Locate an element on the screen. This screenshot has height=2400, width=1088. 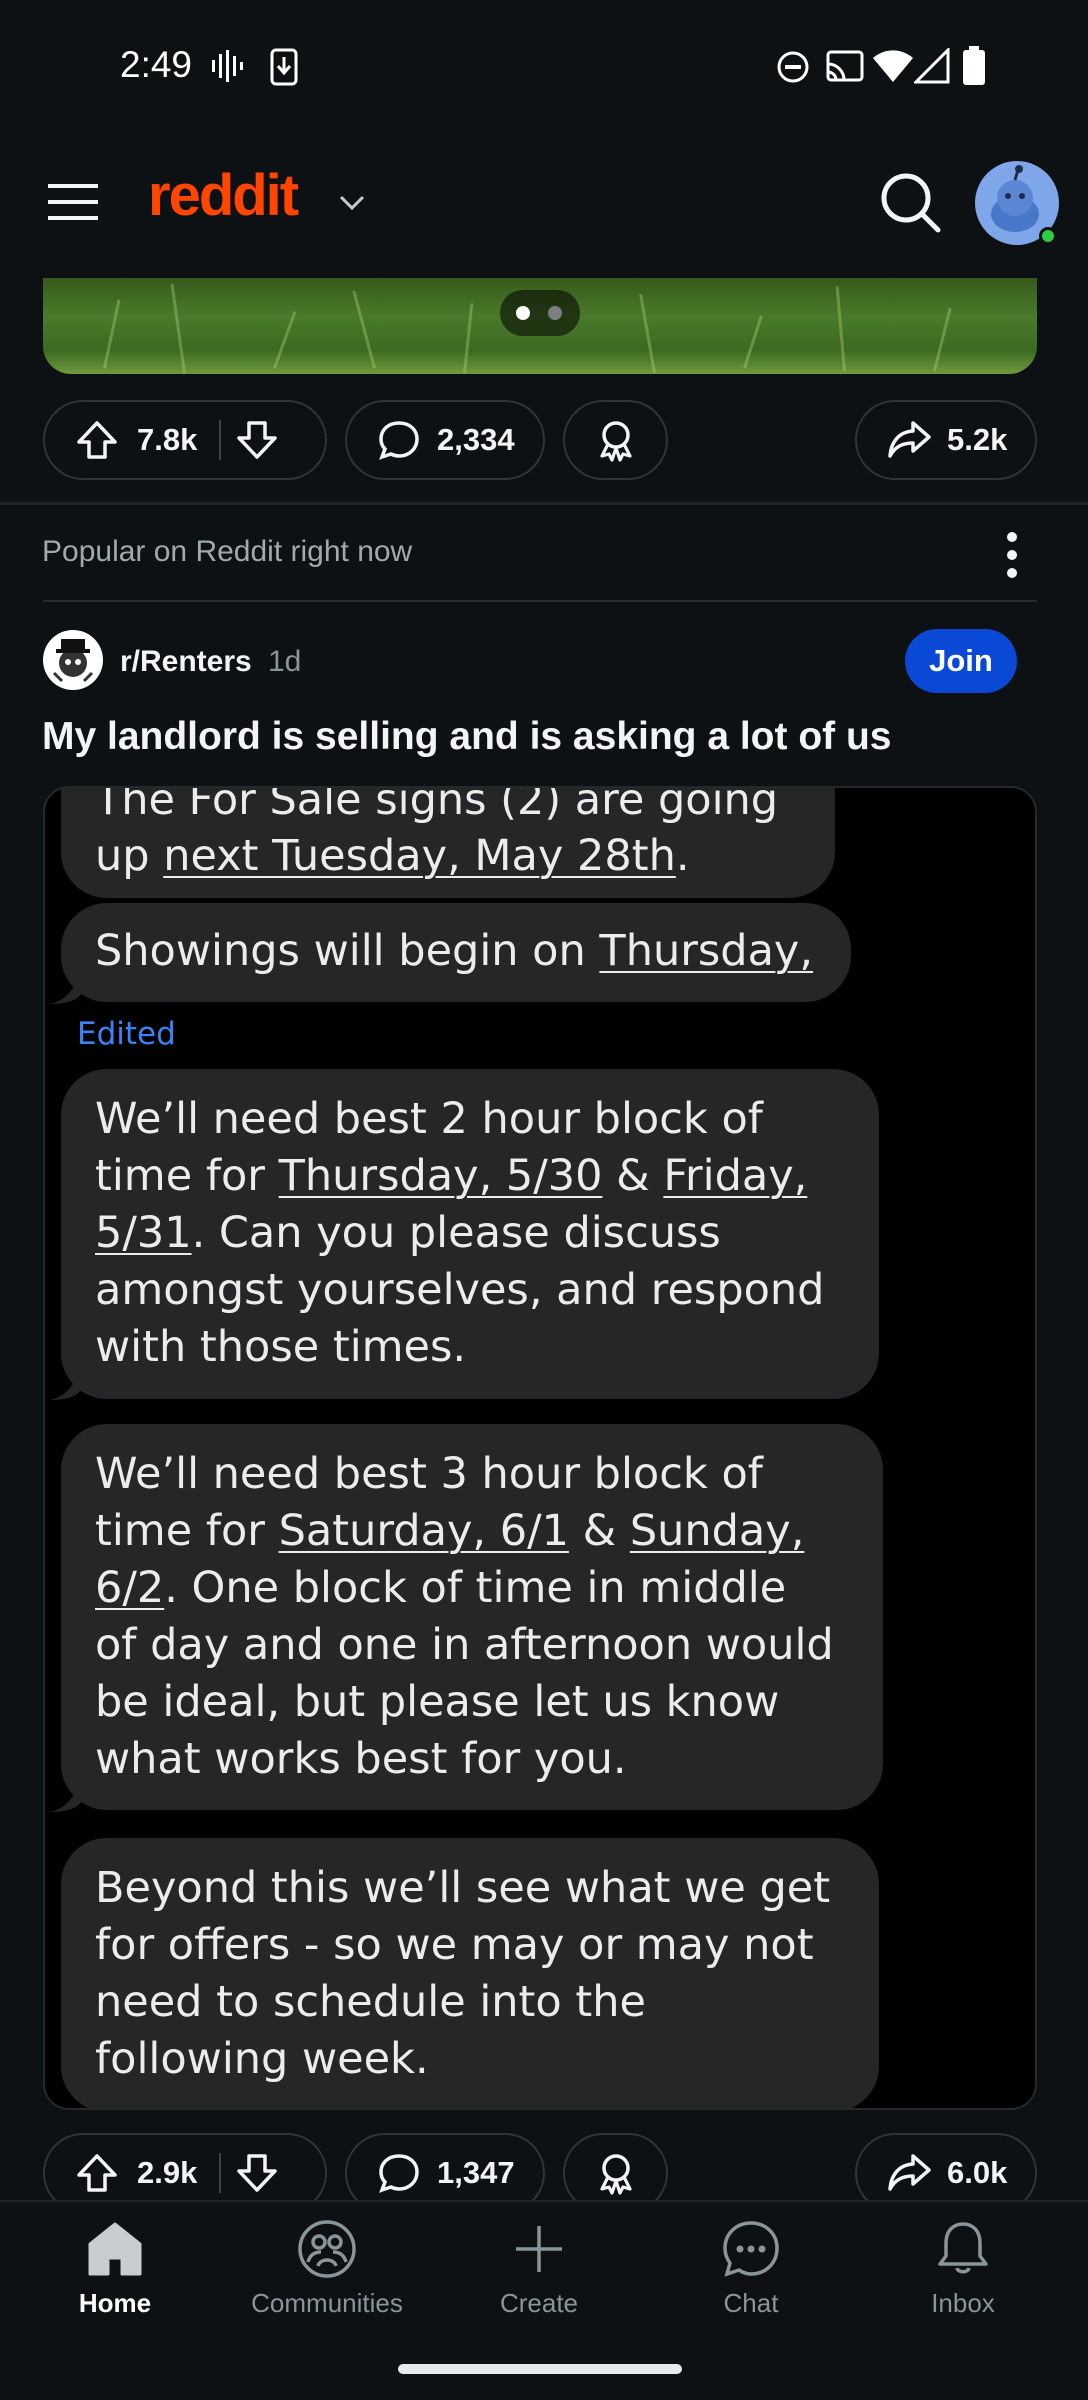
edited-label: Edited is located at coordinates (126, 1034).